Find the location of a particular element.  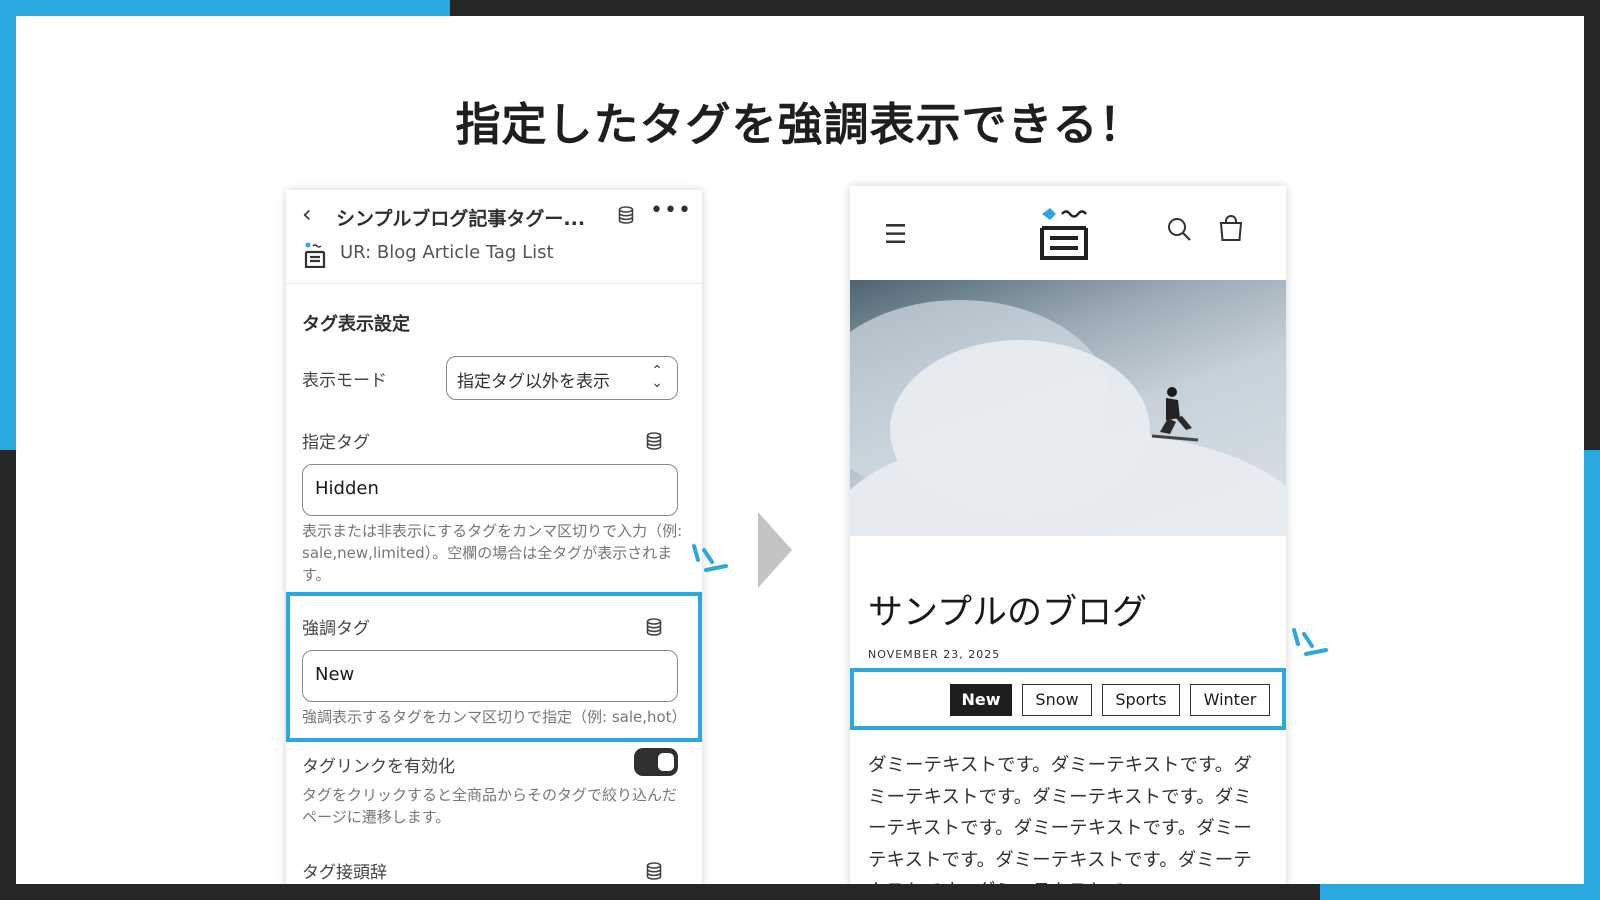

accent-bar-right is located at coordinates (1592, 675).